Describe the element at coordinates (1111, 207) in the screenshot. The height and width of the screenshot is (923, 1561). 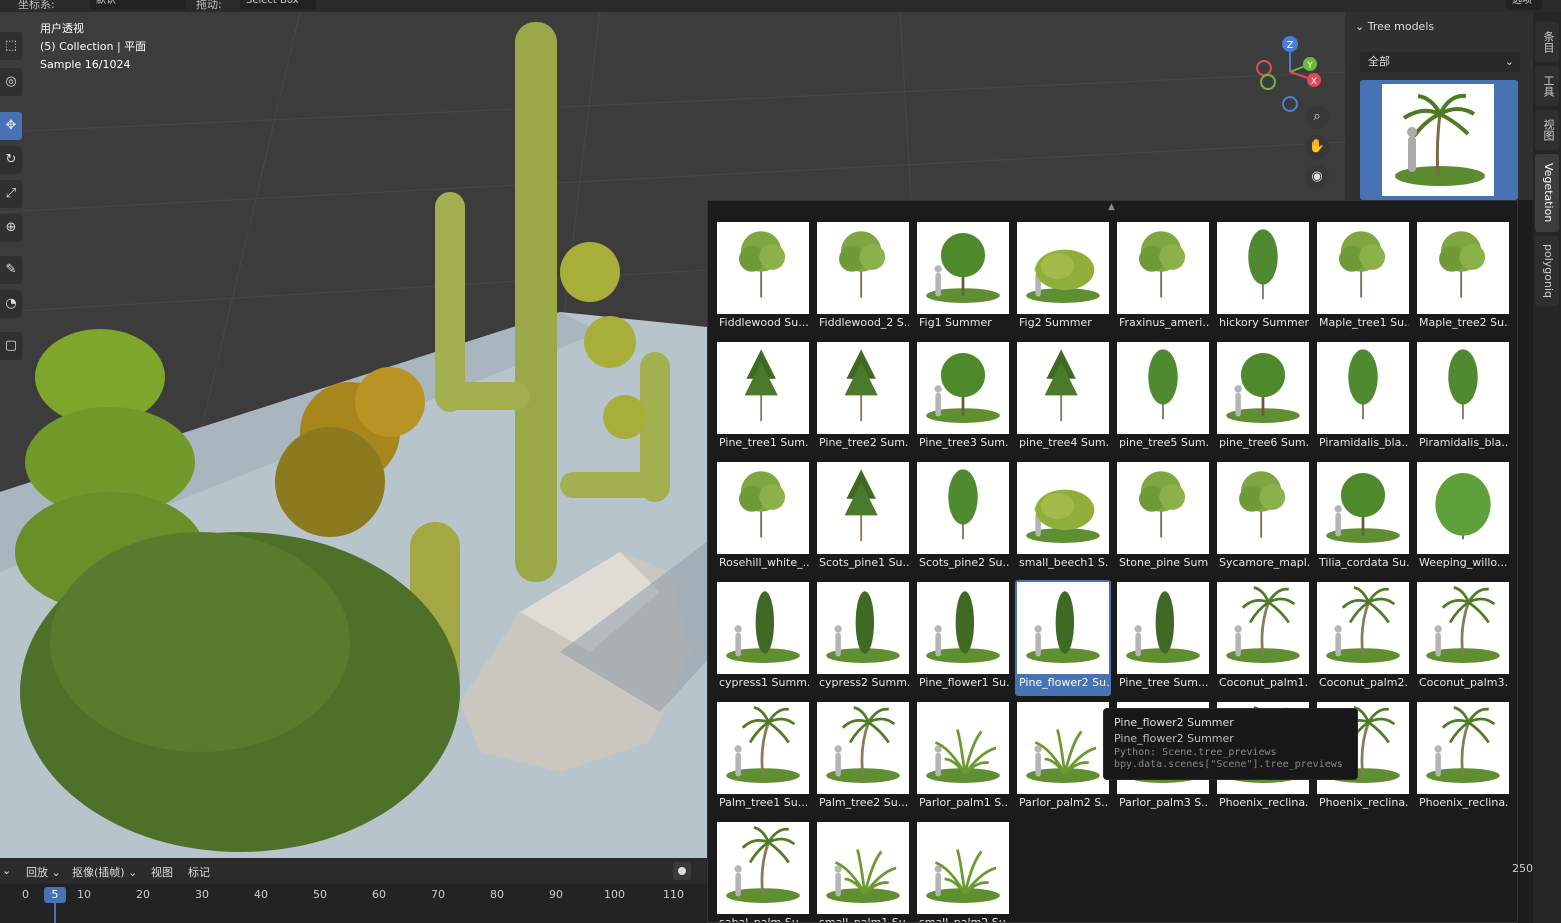
I see `scroll-up-icon: ▲` at that location.